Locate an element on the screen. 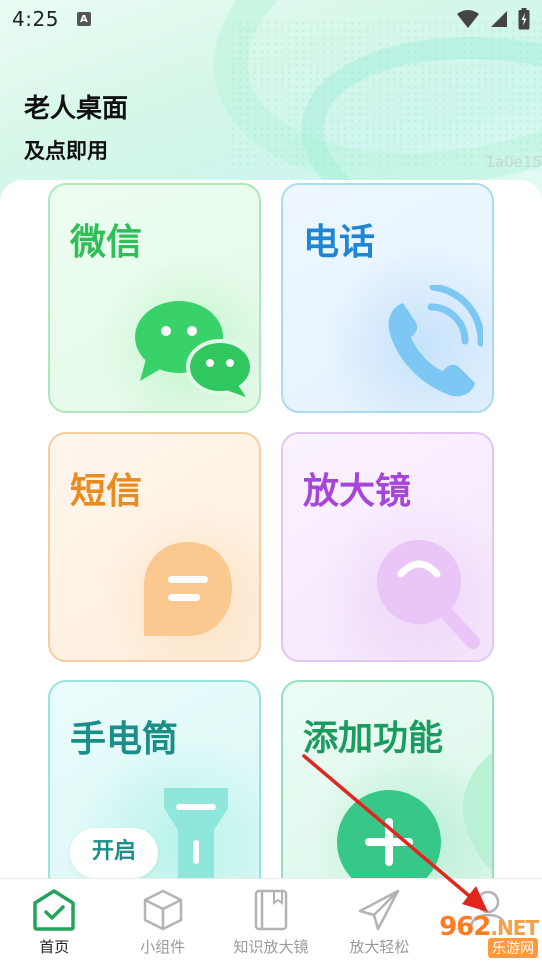 This screenshot has width=542, height=965. add-function-card: 添加功能 is located at coordinates (387, 780).